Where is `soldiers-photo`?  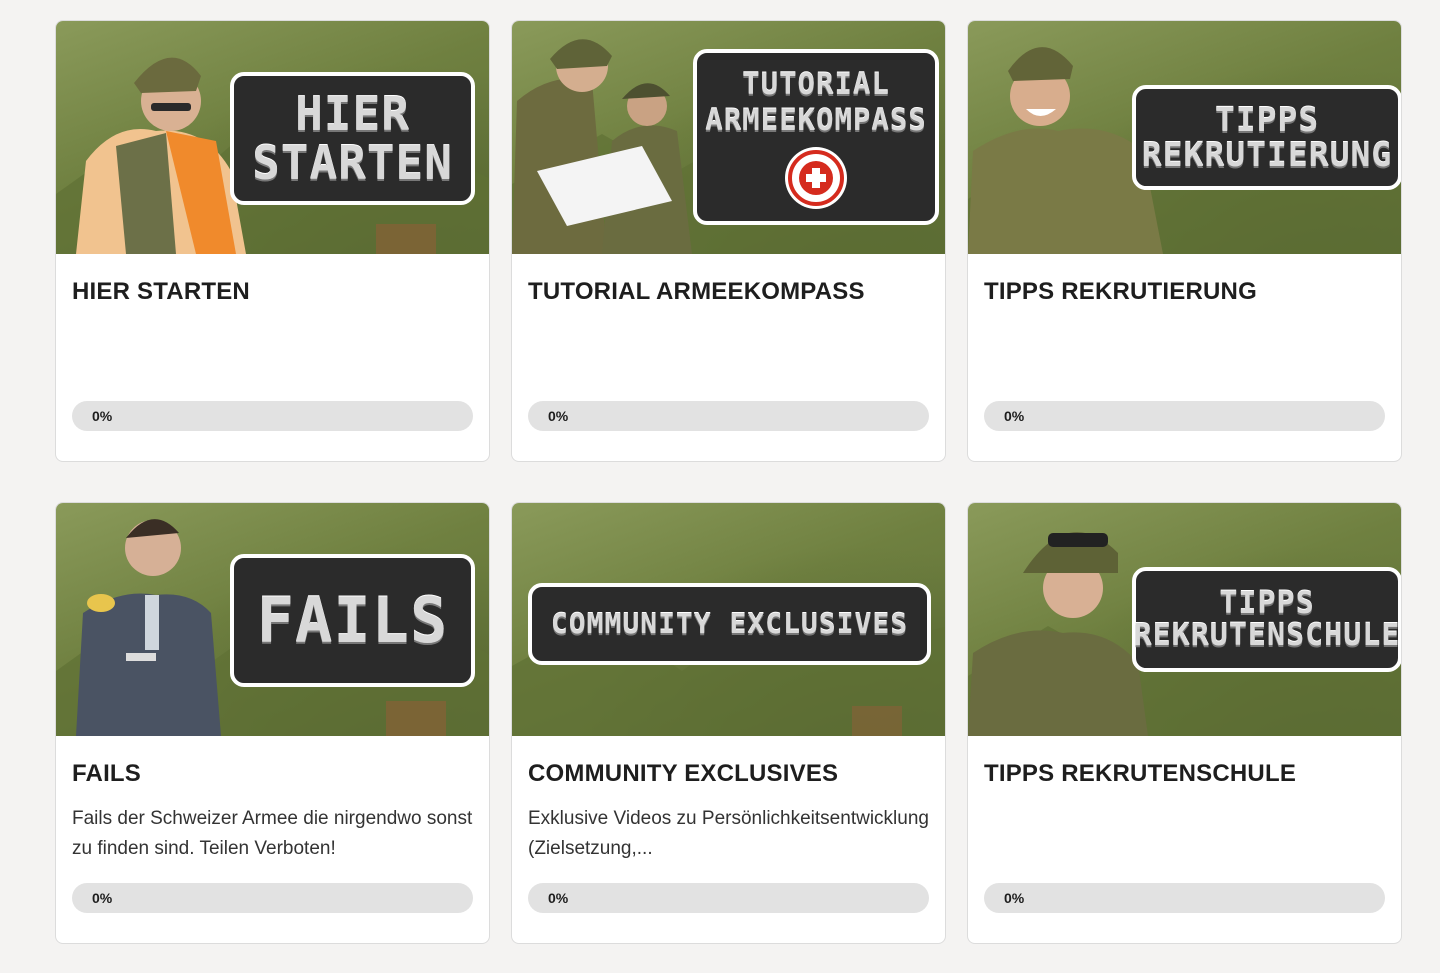
soldiers-photo is located at coordinates (602, 146).